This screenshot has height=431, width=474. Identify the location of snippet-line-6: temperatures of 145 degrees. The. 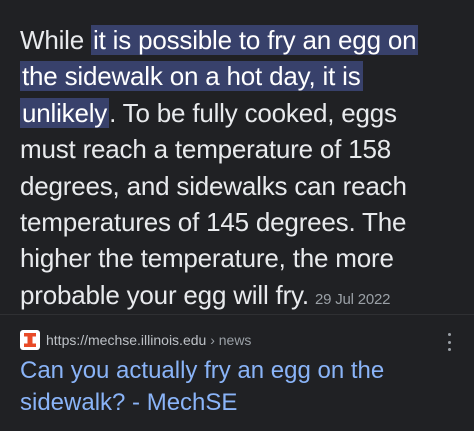
(213, 222).